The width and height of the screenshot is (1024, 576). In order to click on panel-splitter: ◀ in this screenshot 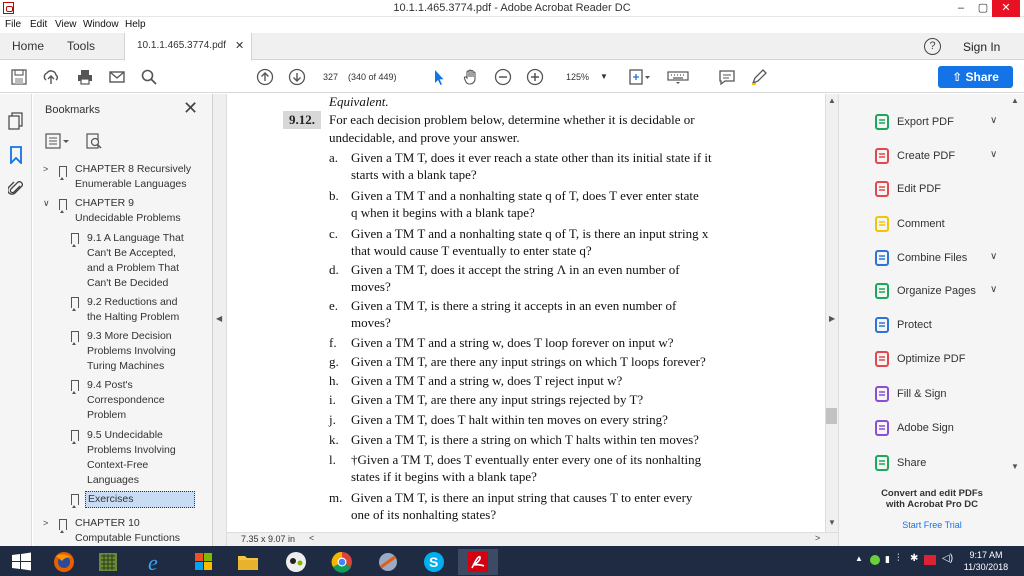, I will do `click(220, 320)`.